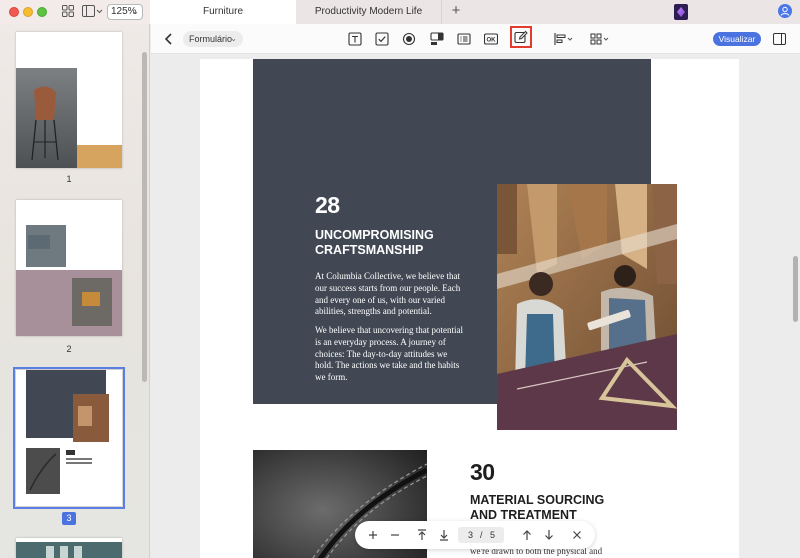 The height and width of the screenshot is (558, 800). What do you see at coordinates (493, 535) in the screenshot?
I see `total-pages: 5` at bounding box center [493, 535].